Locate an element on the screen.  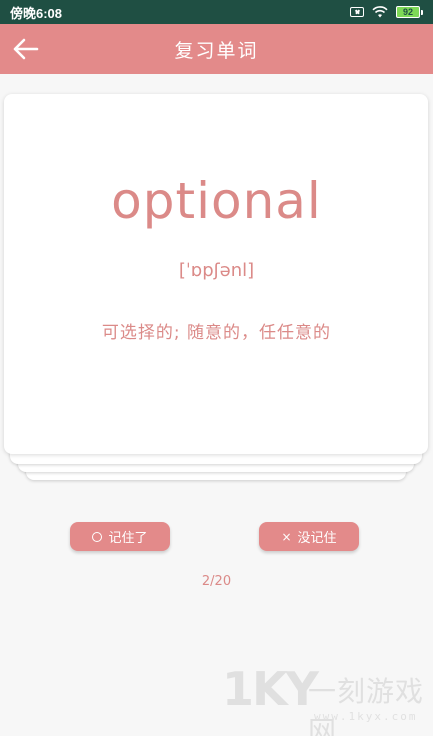
status-icons: 92 is located at coordinates (386, 12).